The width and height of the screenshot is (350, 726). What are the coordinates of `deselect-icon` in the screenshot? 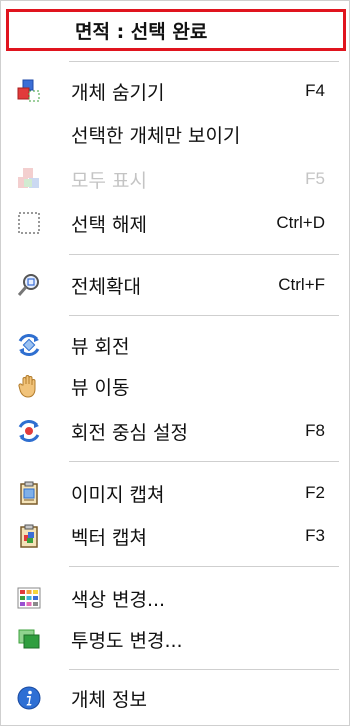 It's located at (29, 223).